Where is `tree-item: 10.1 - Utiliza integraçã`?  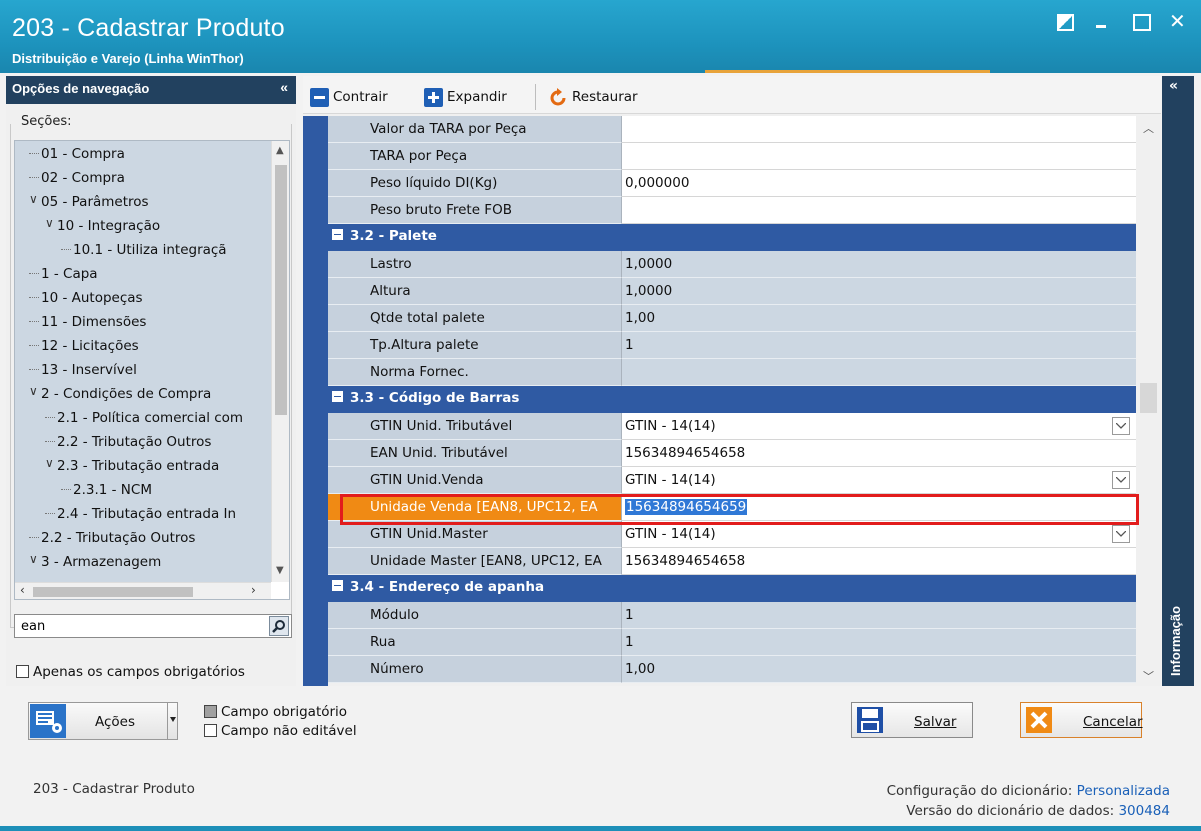
tree-item: 10.1 - Utiliza integraçã is located at coordinates (143, 250).